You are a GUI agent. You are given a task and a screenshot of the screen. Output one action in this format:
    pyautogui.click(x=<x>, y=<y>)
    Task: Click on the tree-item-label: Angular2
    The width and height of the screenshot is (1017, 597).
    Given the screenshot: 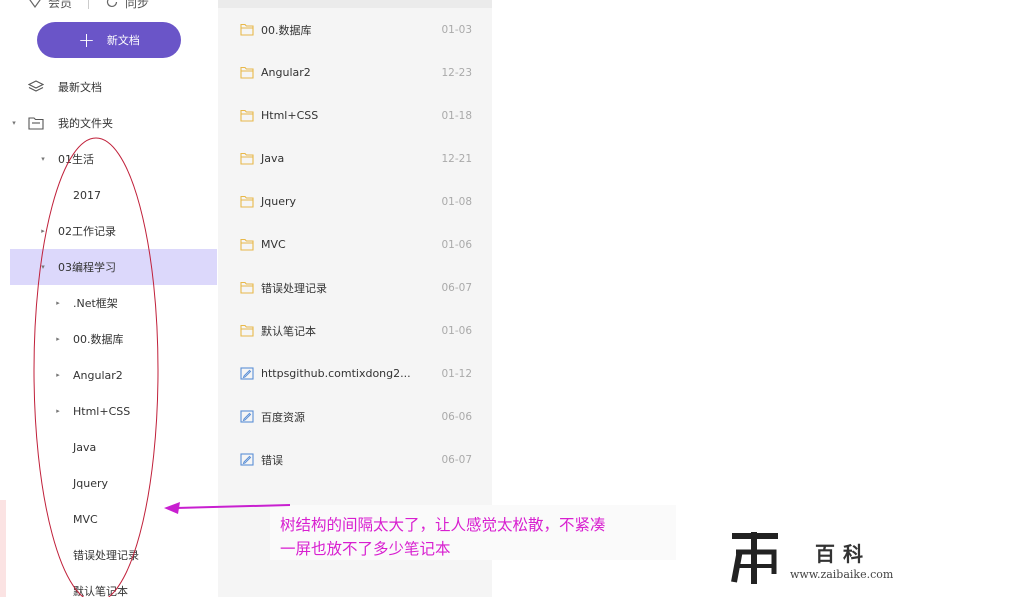 What is the action you would take?
    pyautogui.click(x=98, y=375)
    